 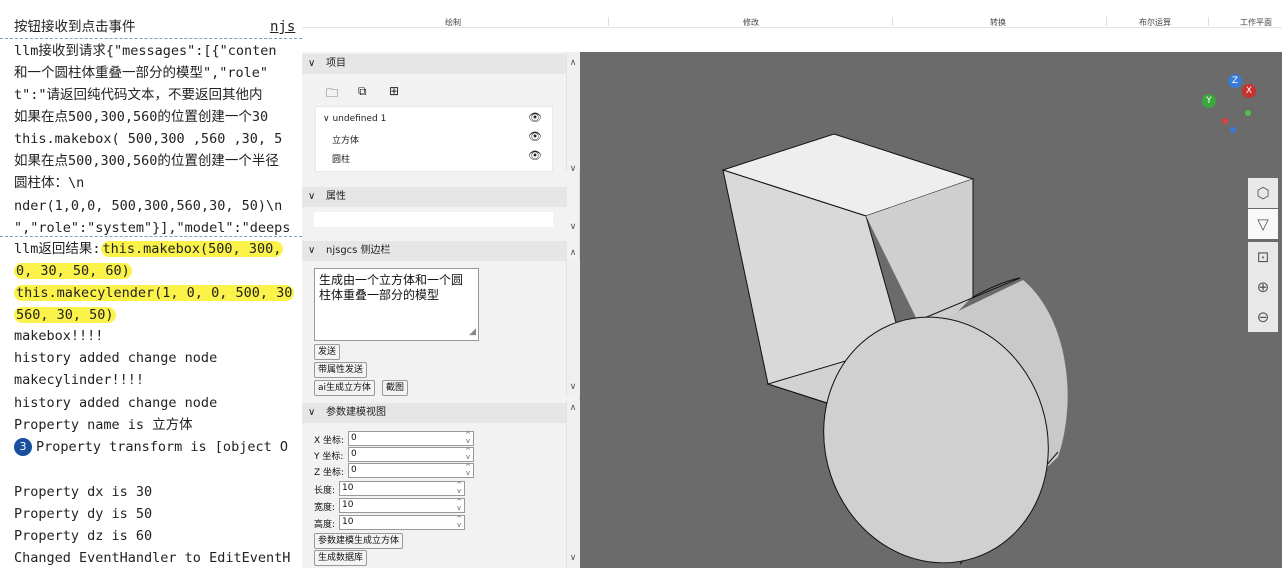 I want to click on console-line: 圆柱体：\n, so click(x=49, y=183).